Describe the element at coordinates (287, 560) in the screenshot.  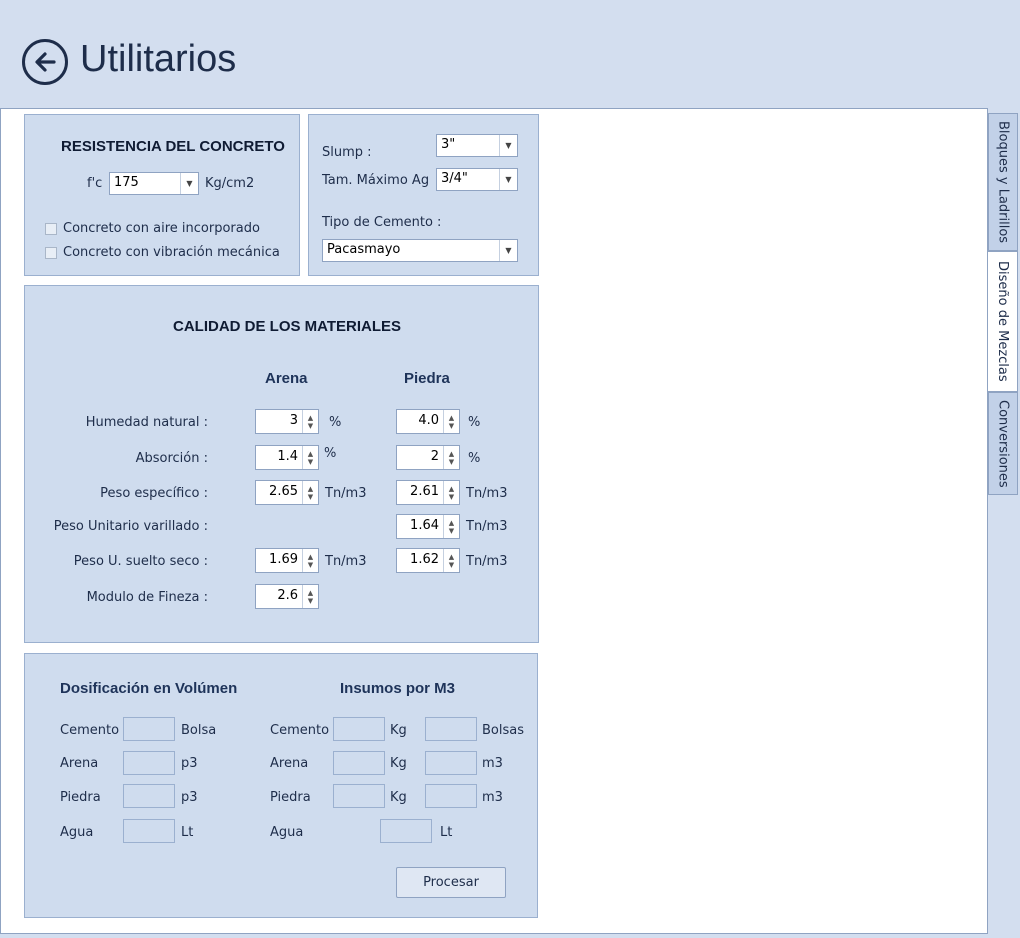
I see `peso-sue-arena-spinner: 1.69 ▲ ▼` at that location.